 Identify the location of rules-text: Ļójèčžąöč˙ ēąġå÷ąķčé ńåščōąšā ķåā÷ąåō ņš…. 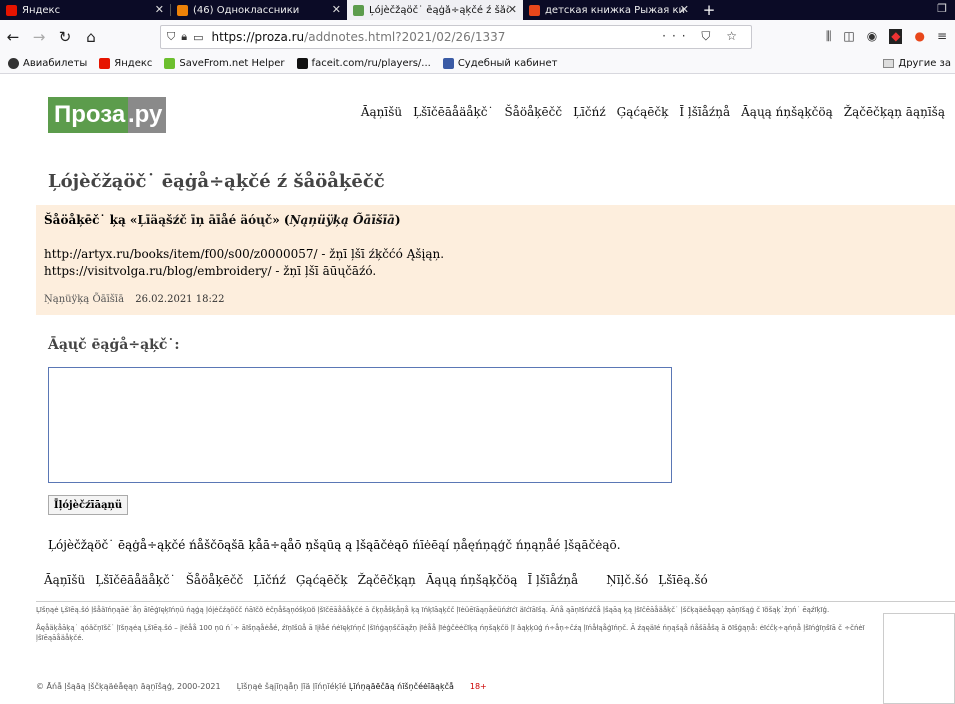
(230, 545).